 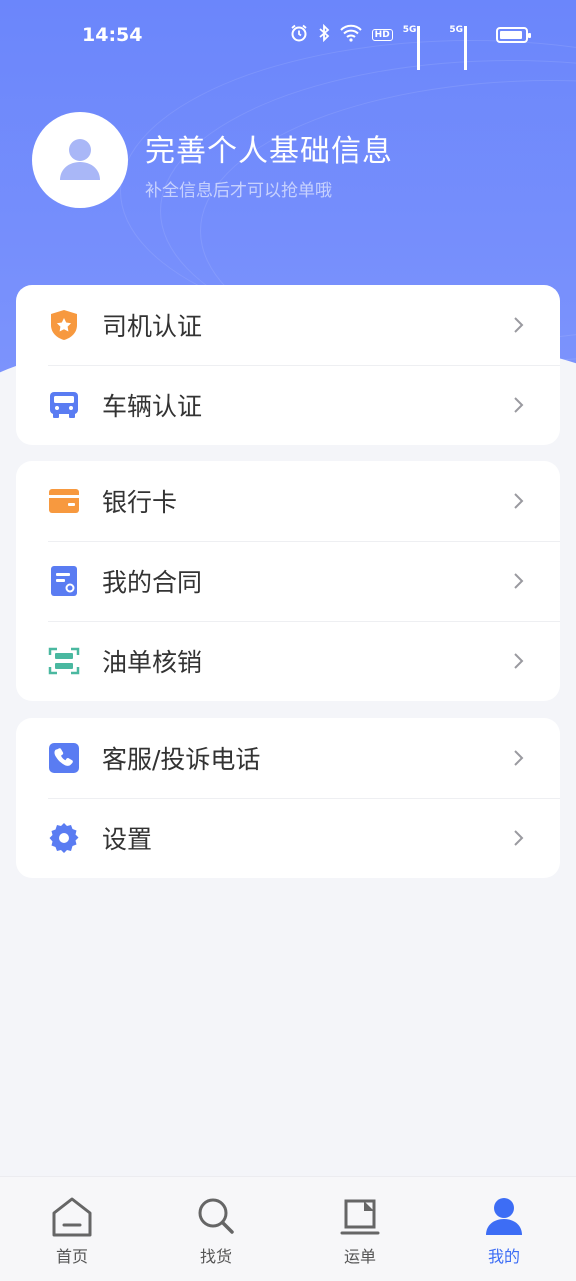 What do you see at coordinates (72, 1217) in the screenshot?
I see `home-icon` at bounding box center [72, 1217].